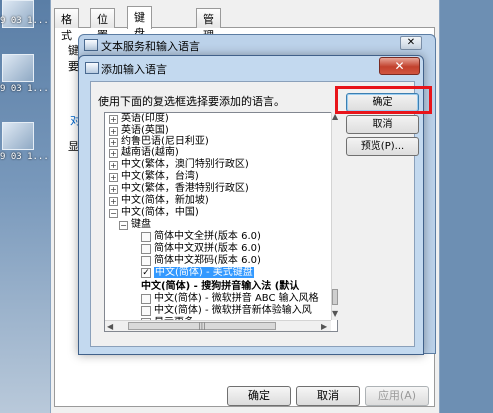  Describe the element at coordinates (259, 396) in the screenshot. I see `region-ok-button: 确定` at that location.